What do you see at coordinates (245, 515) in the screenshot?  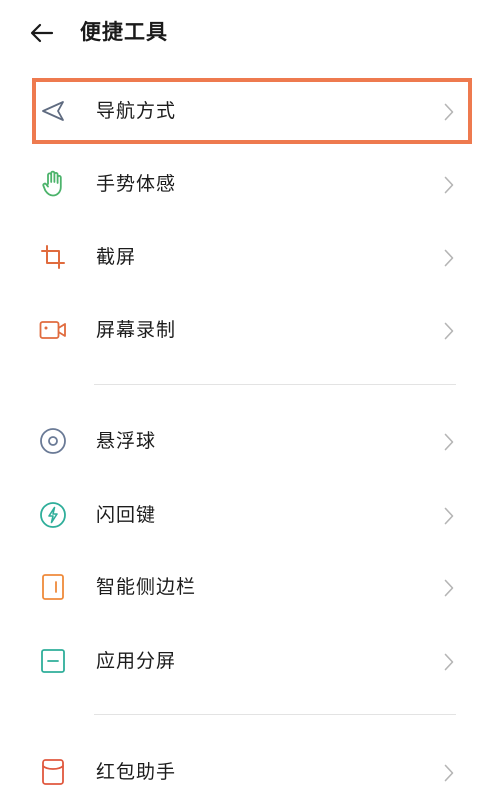 I see `menu-item-flash-key: 闪回键` at bounding box center [245, 515].